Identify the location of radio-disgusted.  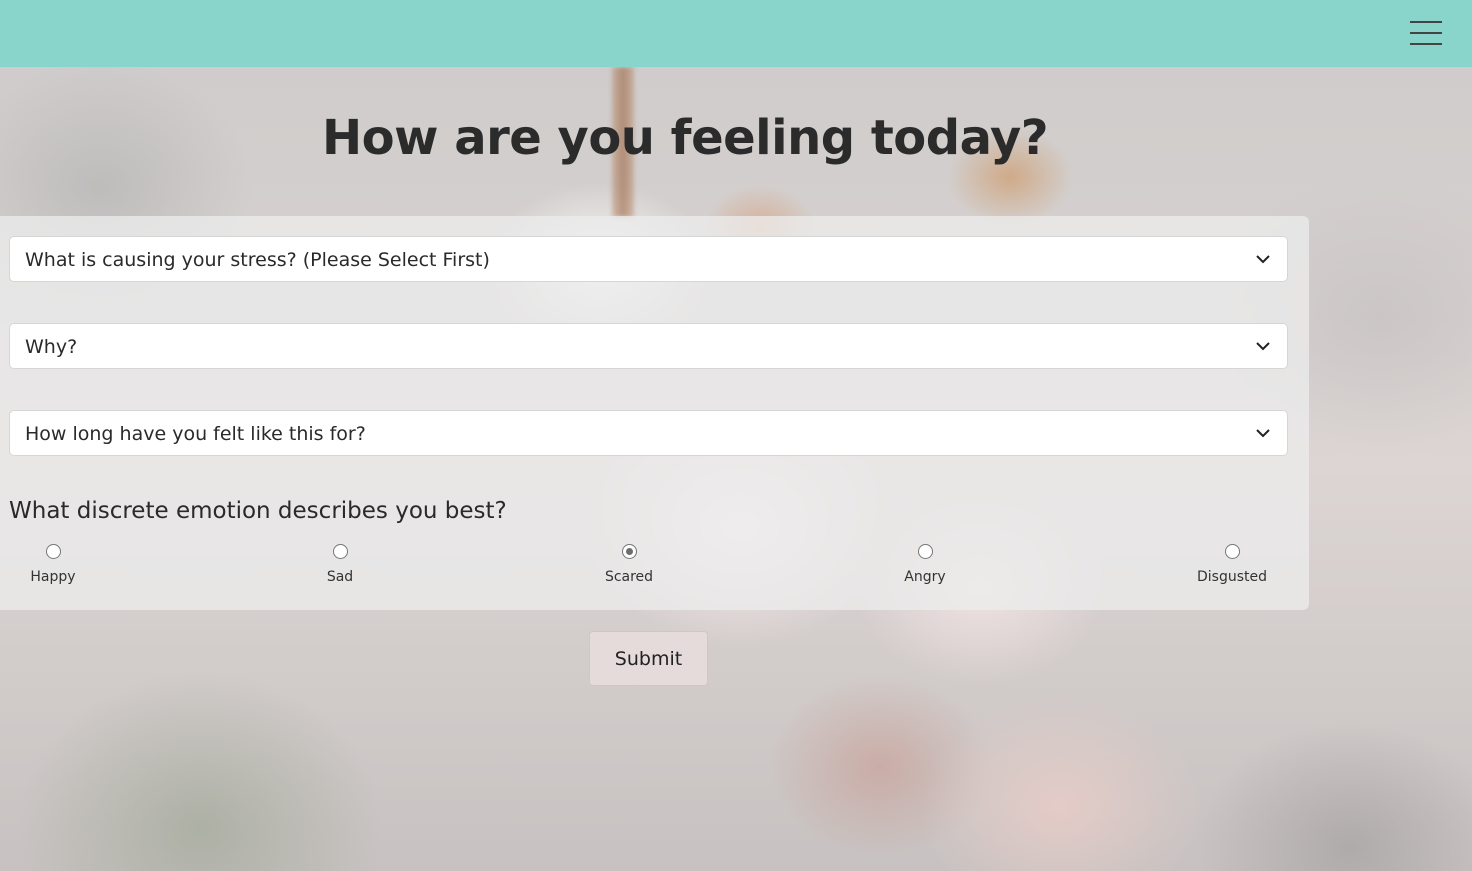
(1232, 551).